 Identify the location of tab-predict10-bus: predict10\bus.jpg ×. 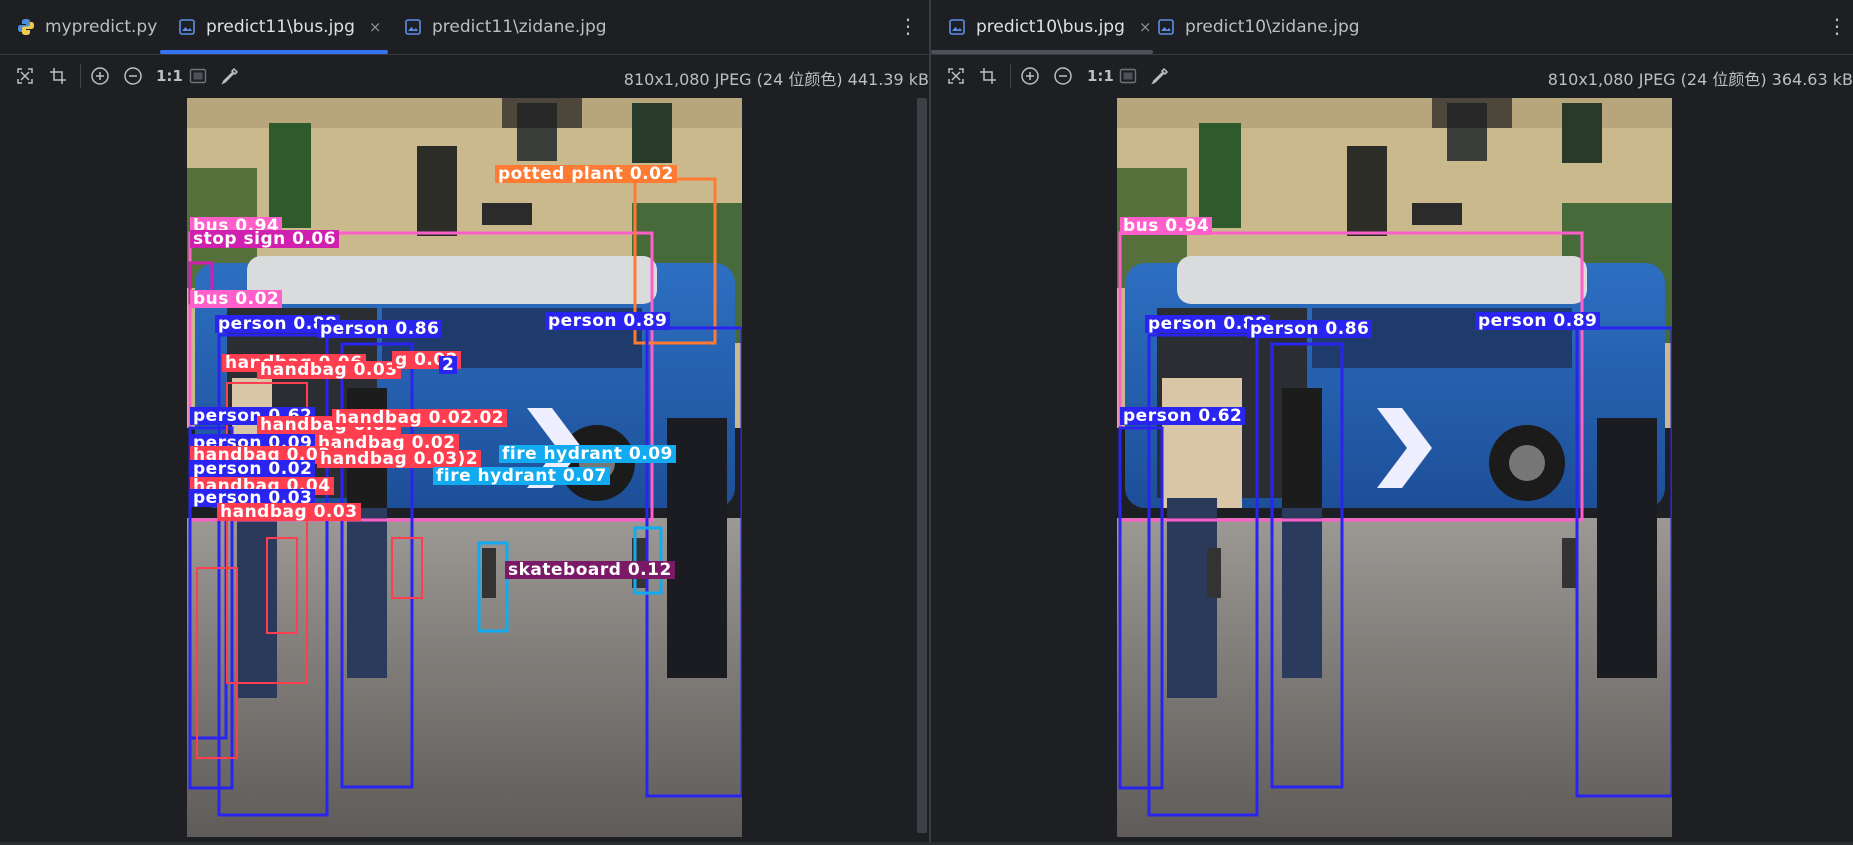
(1042, 27).